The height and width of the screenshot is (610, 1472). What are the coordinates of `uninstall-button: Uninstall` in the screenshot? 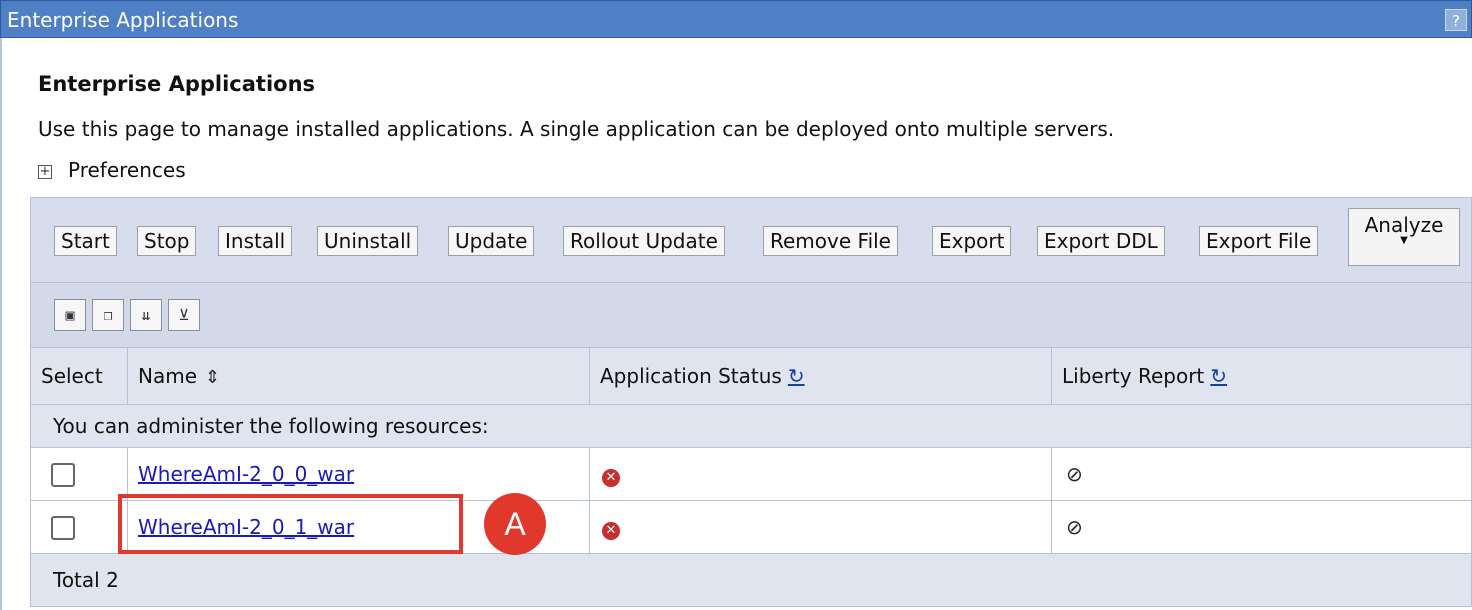 It's located at (368, 241).